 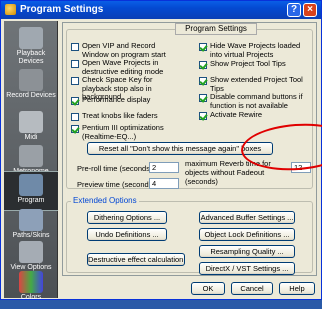 What do you see at coordinates (31, 185) in the screenshot?
I see `program-icon` at bounding box center [31, 185].